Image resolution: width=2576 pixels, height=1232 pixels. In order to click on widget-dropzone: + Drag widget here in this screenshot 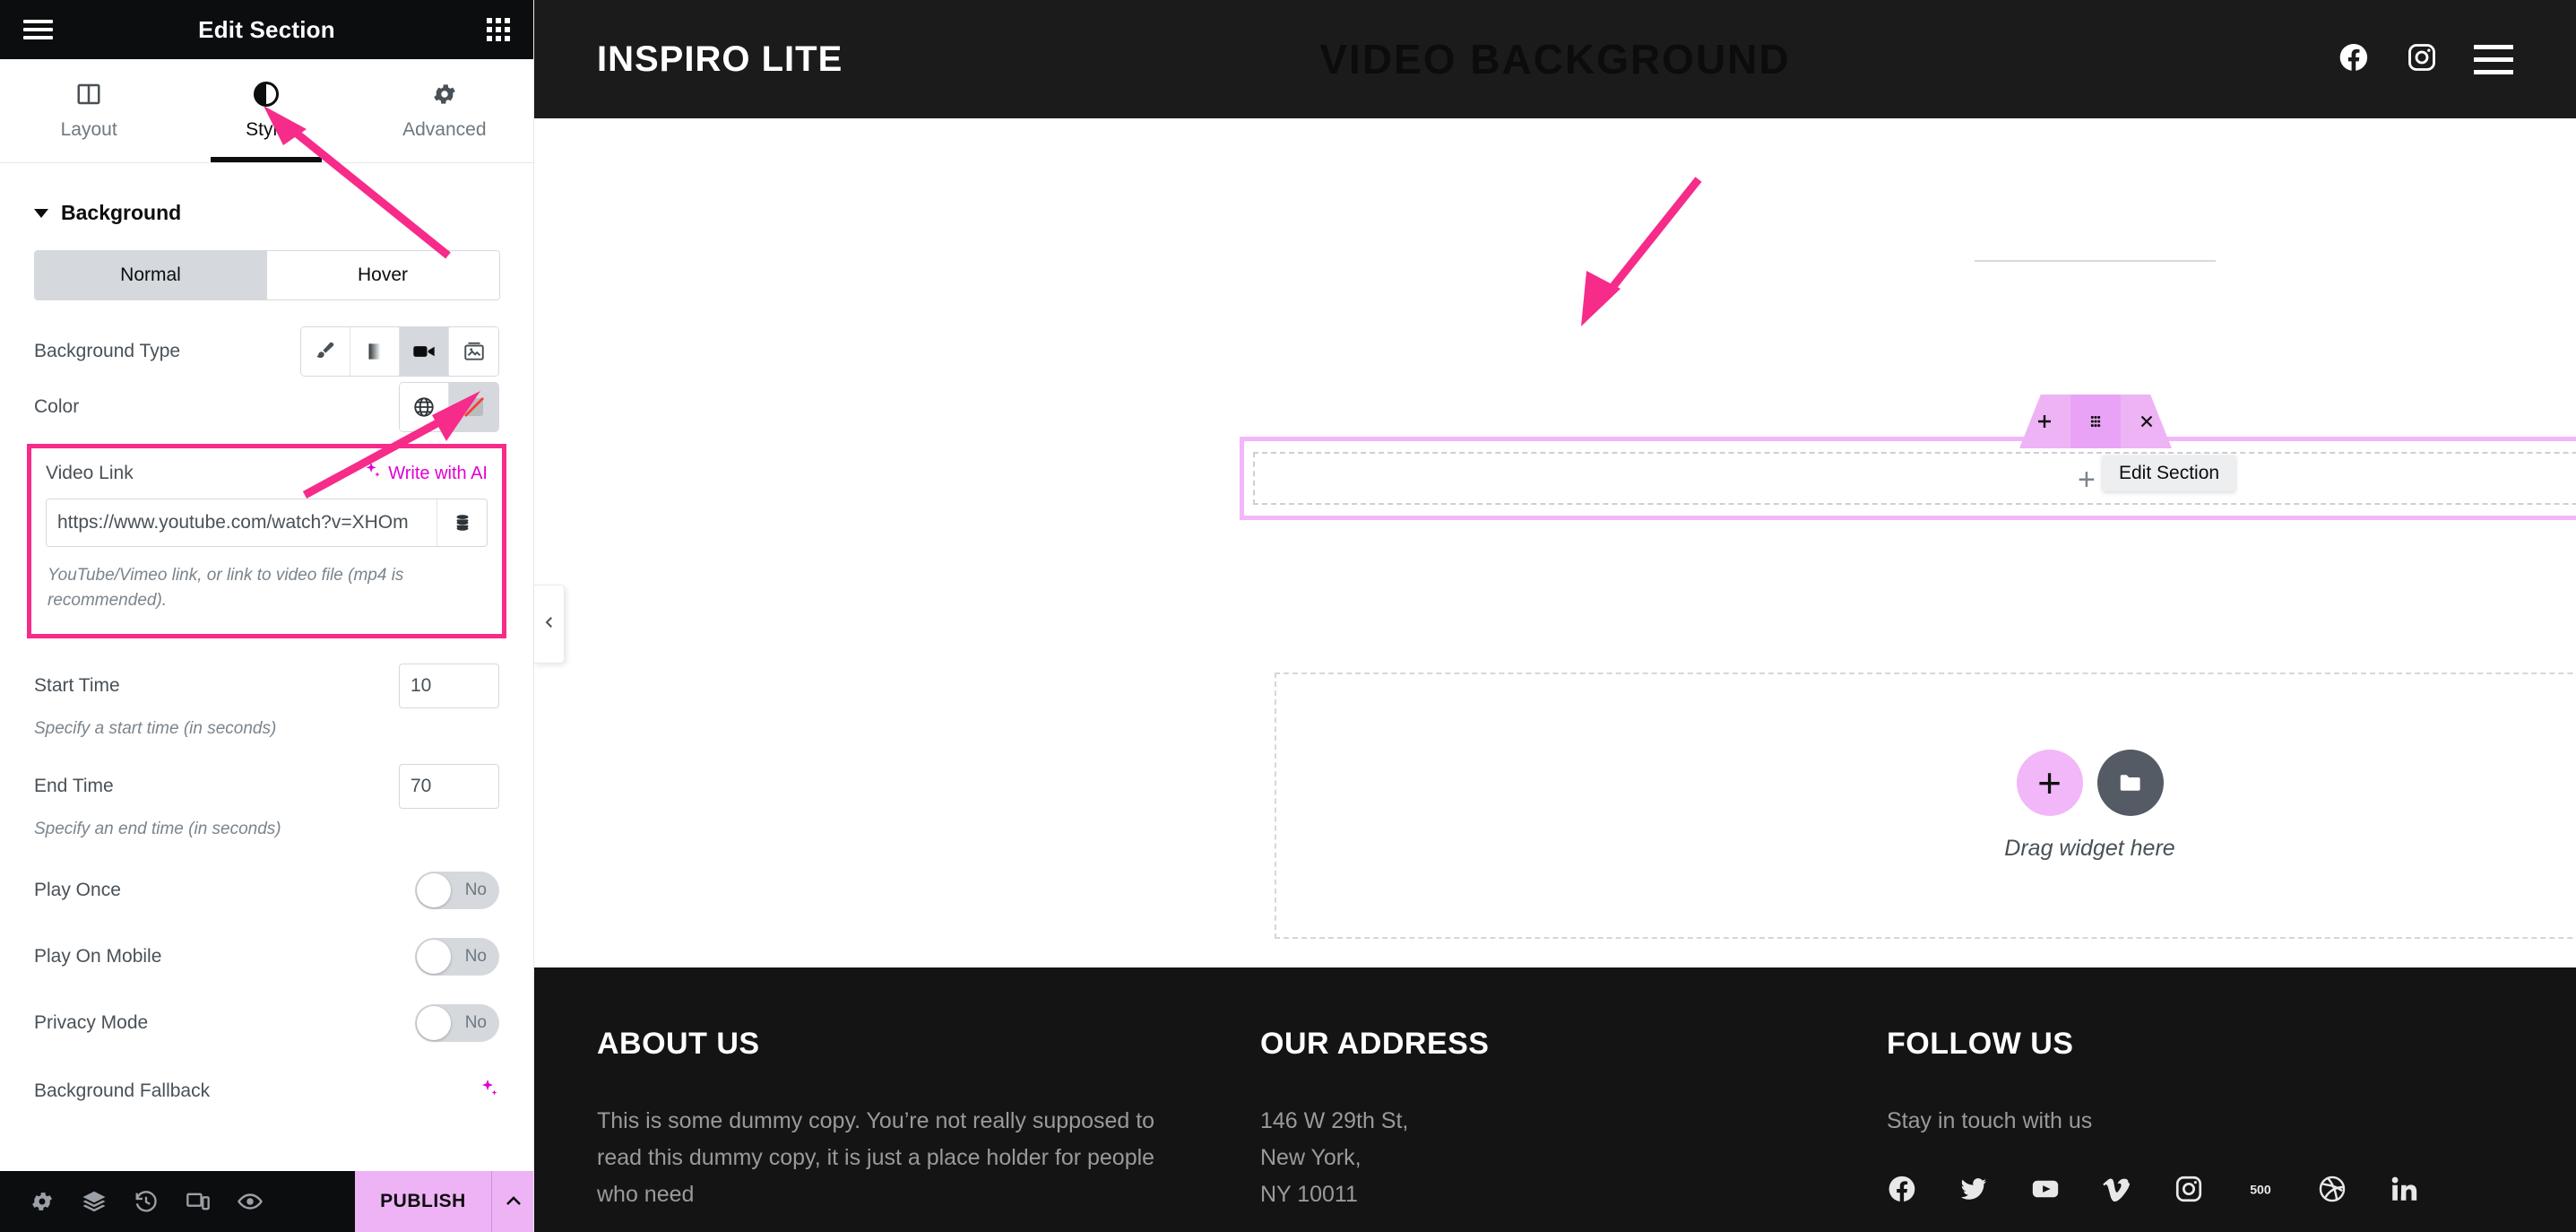, I will do `click(1925, 805)`.